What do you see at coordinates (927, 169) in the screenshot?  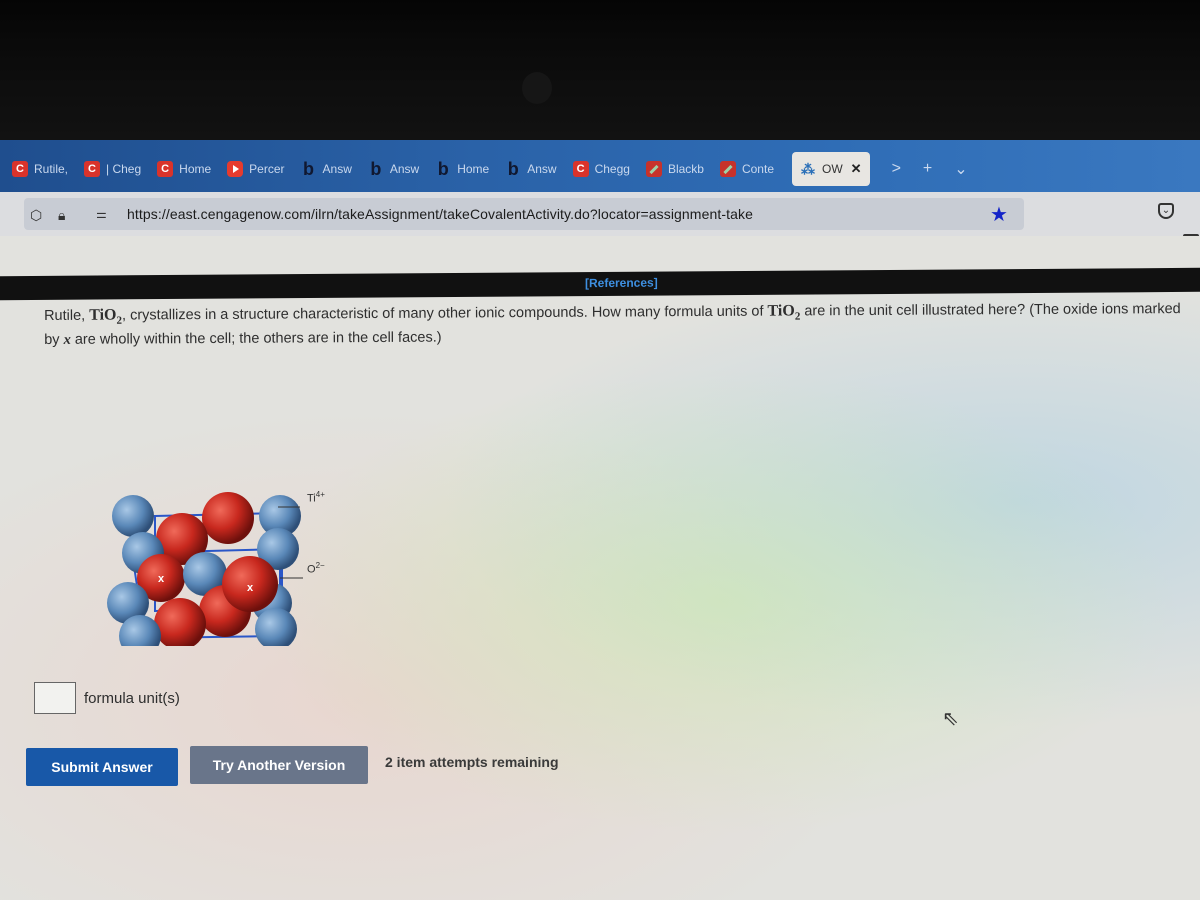 I see `new-tab-button: +` at bounding box center [927, 169].